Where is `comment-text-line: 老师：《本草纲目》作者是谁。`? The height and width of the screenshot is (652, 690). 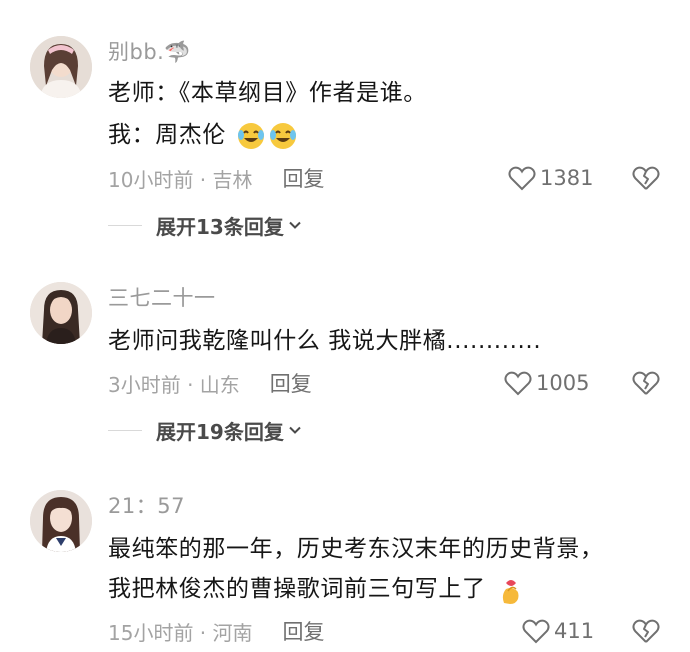
comment-text-line: 老师：《本草纲目》作者是谁。 is located at coordinates (267, 93).